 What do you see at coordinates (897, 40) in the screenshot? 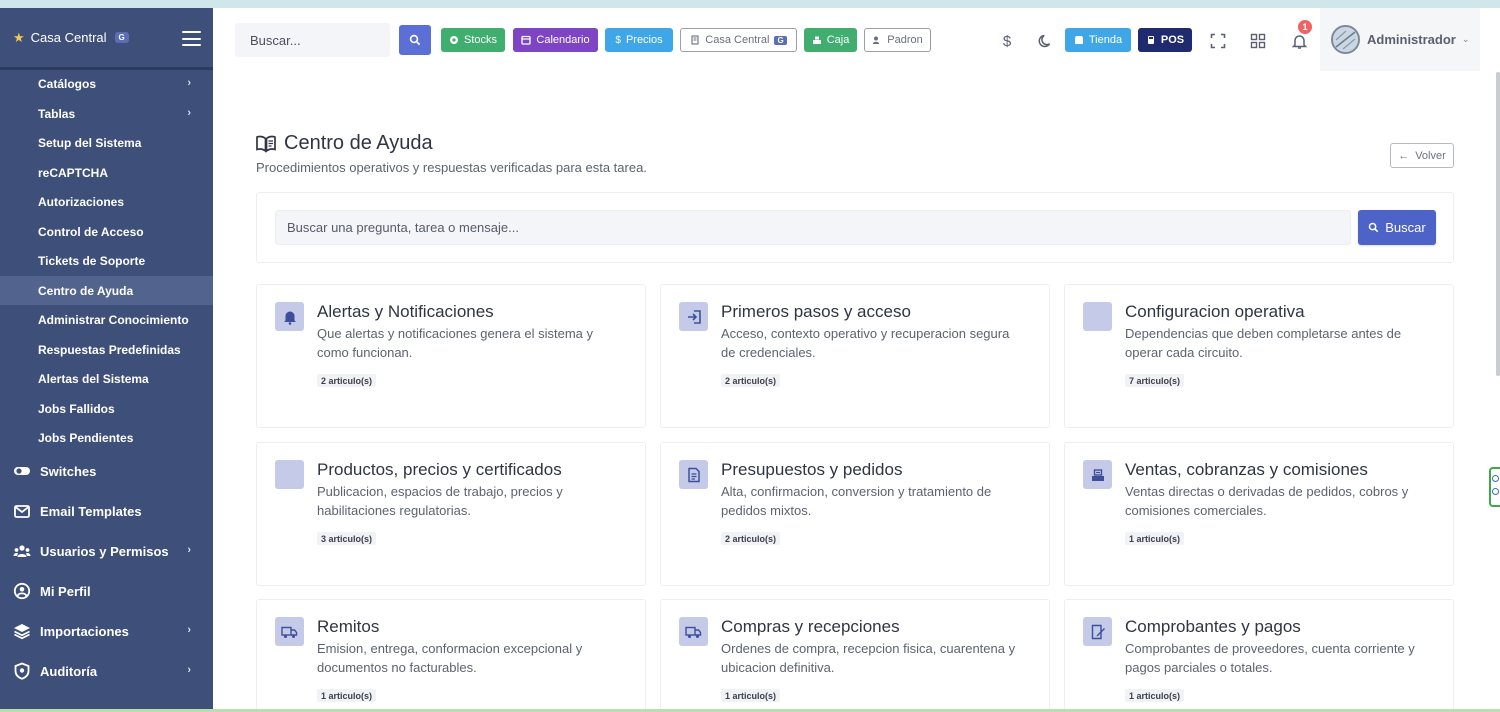
I see `padron-button: Padron` at bounding box center [897, 40].